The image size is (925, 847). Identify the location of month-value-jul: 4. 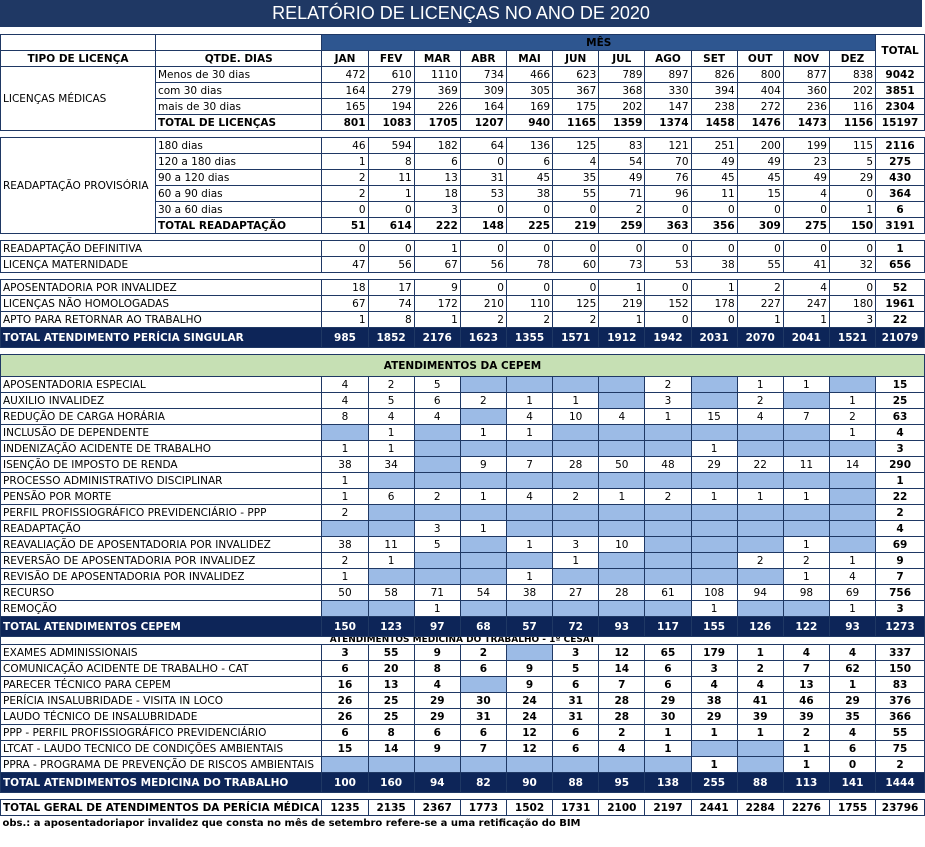
(622, 416).